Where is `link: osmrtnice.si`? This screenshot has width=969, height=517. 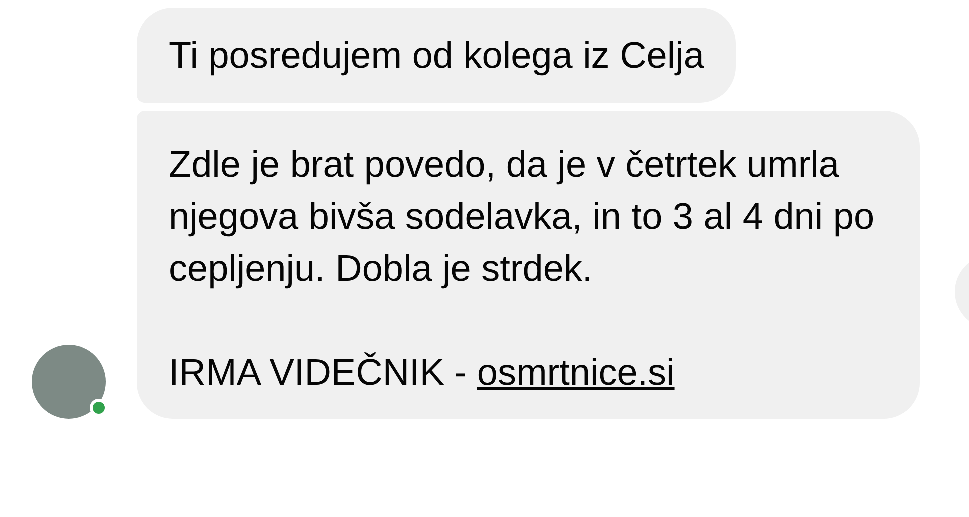
link: osmrtnice.si is located at coordinates (576, 372).